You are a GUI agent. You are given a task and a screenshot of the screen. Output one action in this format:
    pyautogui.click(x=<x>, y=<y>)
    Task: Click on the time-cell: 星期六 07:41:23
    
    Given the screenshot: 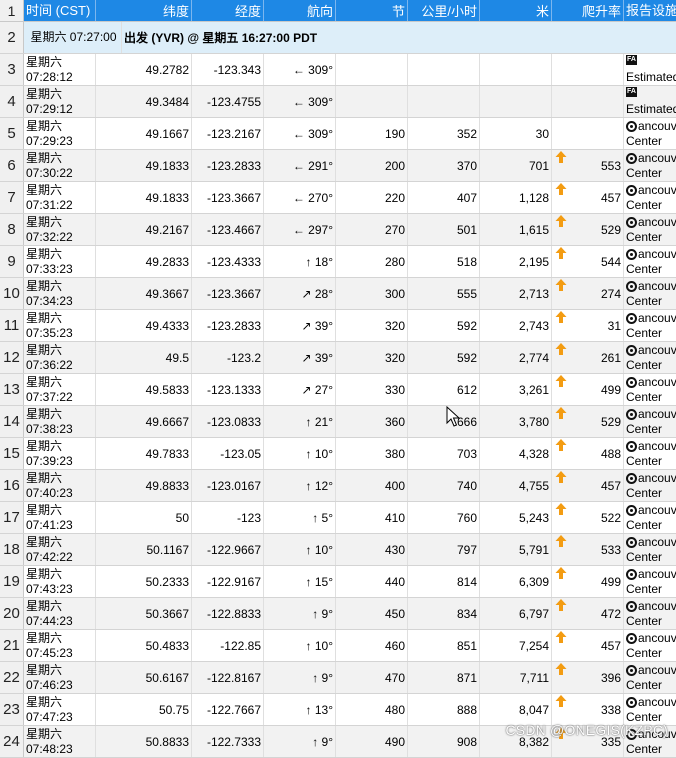 What is the action you would take?
    pyautogui.click(x=60, y=517)
    